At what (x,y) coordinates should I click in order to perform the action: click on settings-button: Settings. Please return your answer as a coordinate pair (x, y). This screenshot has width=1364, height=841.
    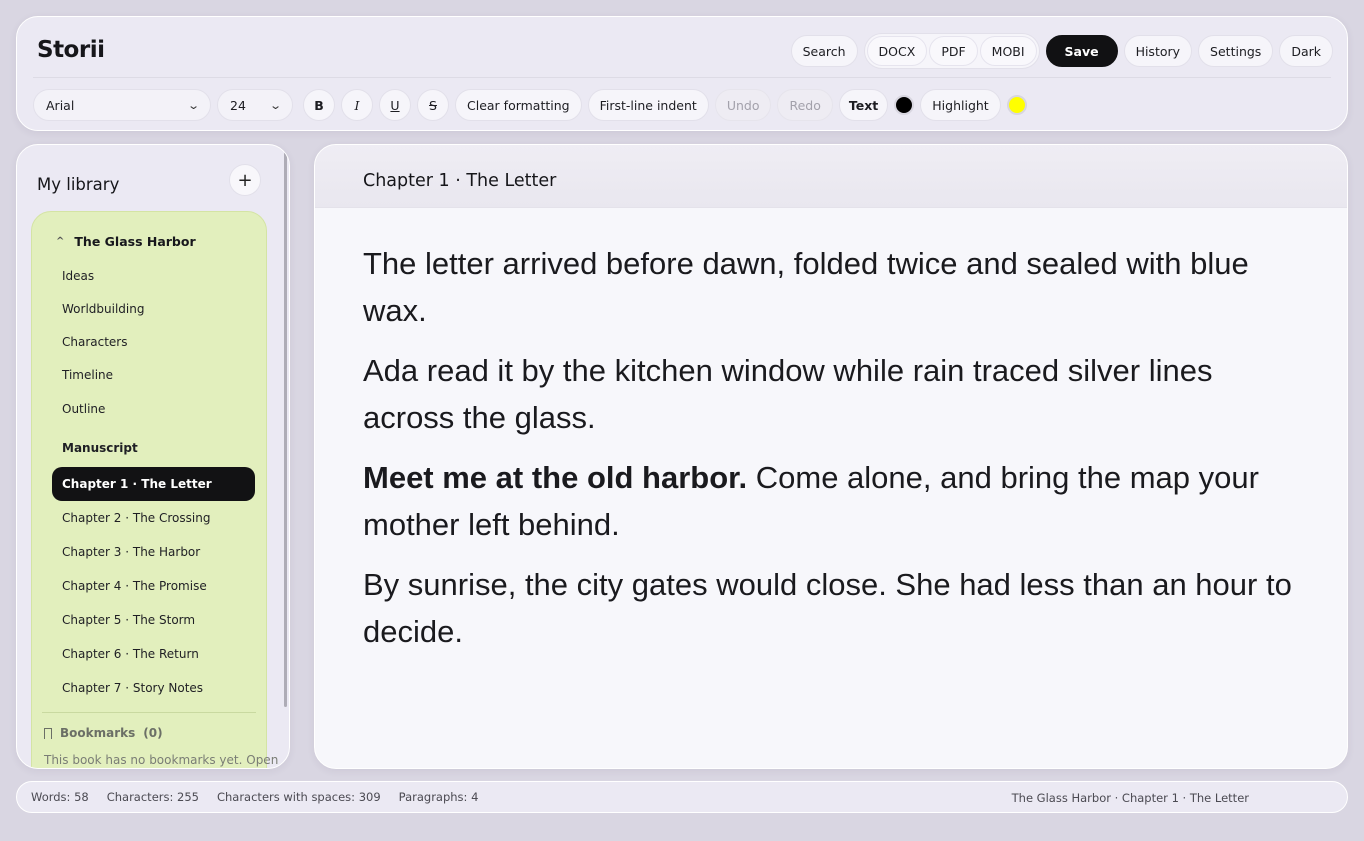
    Looking at the image, I should click on (1236, 51).